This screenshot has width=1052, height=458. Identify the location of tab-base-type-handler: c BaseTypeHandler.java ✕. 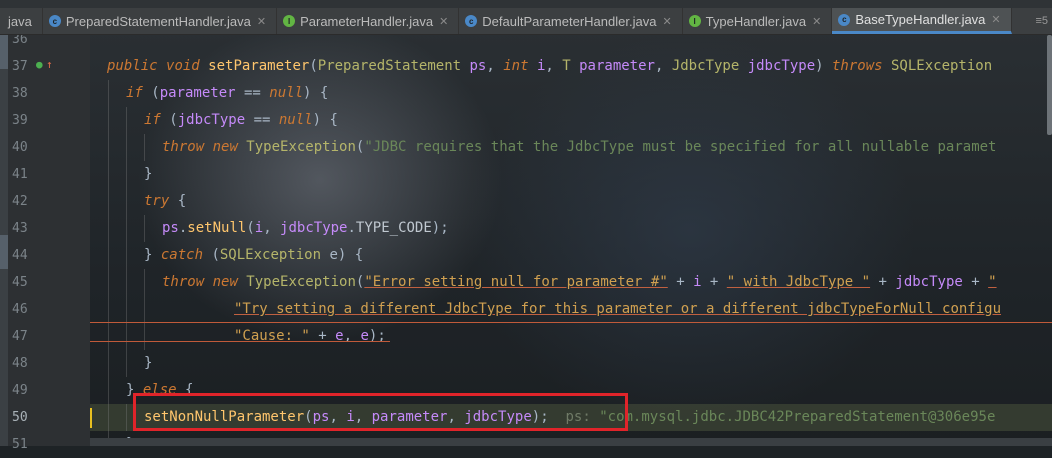
(922, 21).